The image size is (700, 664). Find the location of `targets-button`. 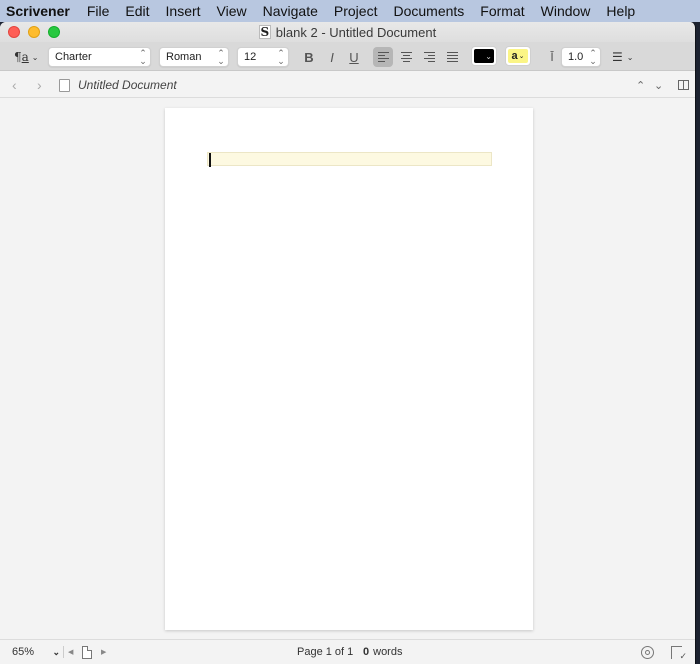

targets-button is located at coordinates (647, 652).